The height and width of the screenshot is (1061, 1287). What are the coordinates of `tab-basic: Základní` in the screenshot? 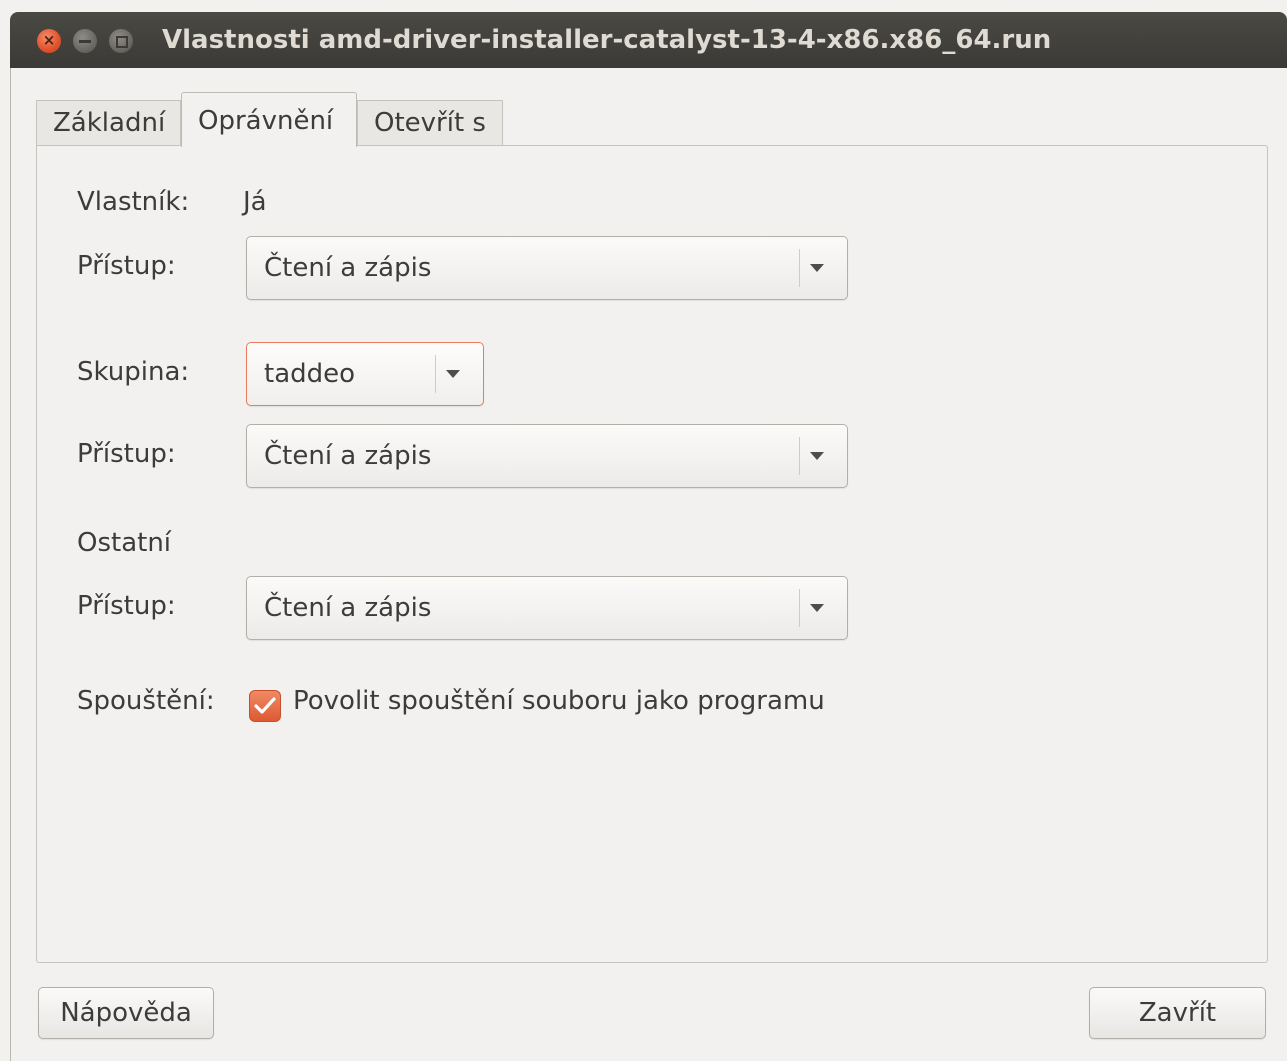 It's located at (108, 123).